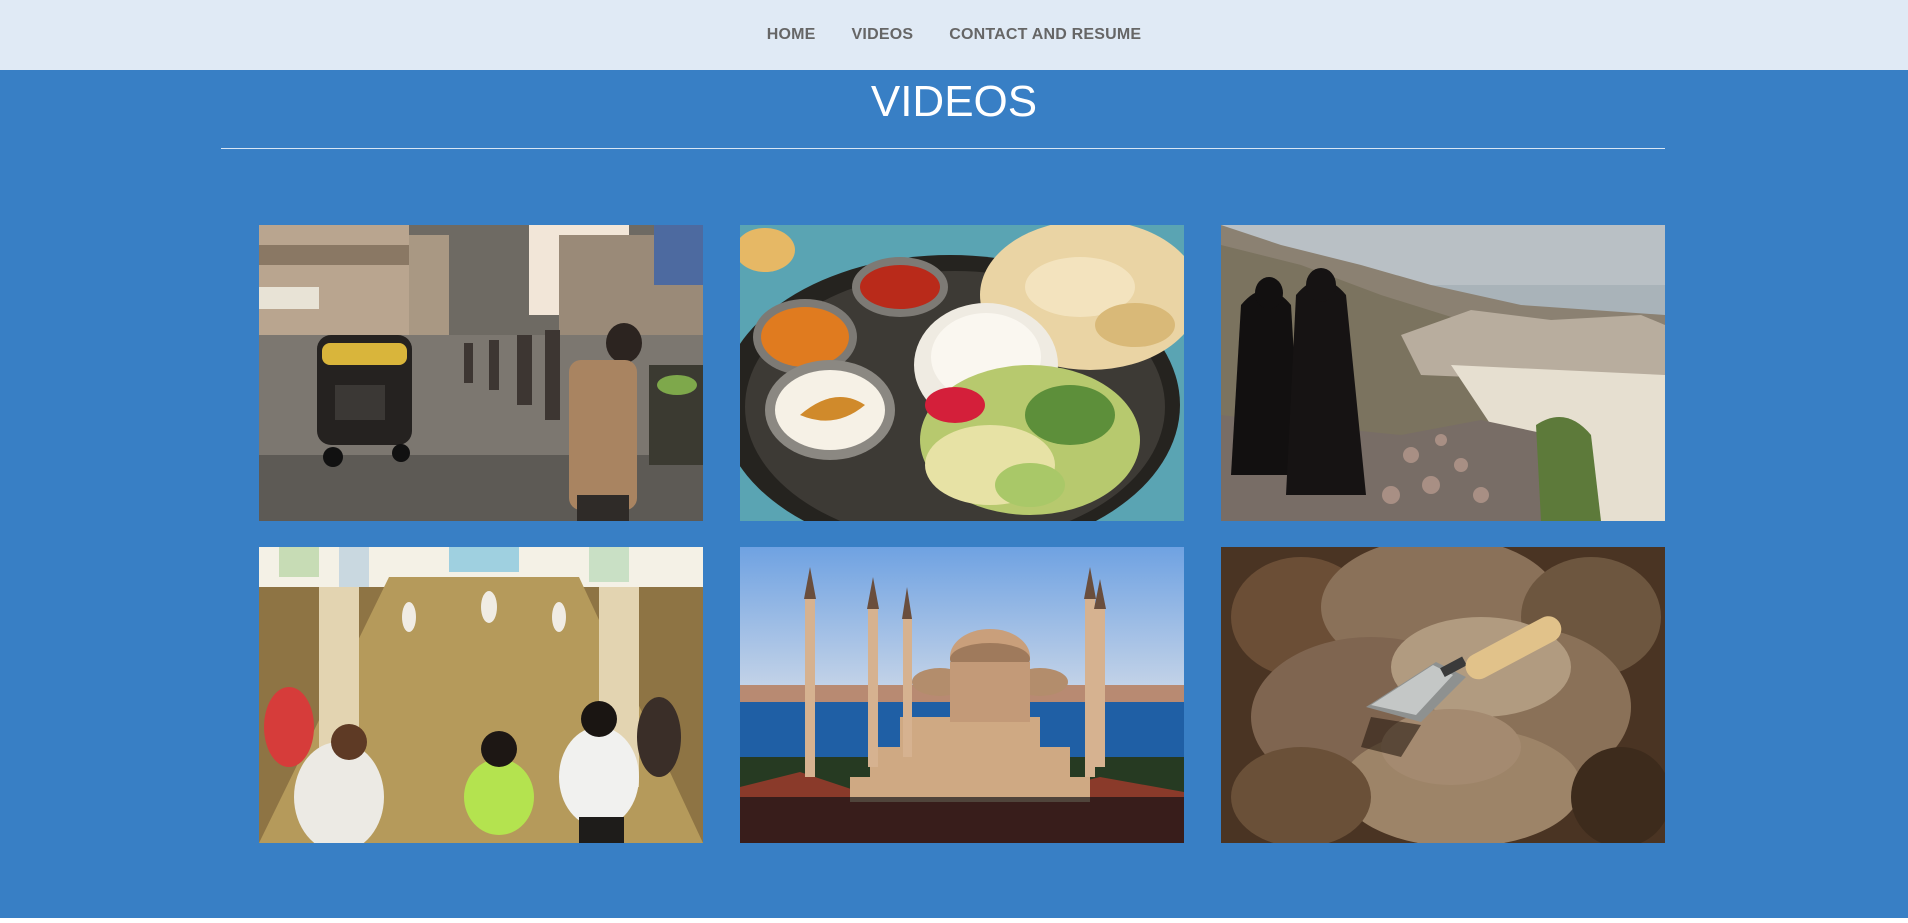 Image resolution: width=1908 pixels, height=923 pixels. I want to click on nav-link-videos: VIDEOS, so click(883, 35).